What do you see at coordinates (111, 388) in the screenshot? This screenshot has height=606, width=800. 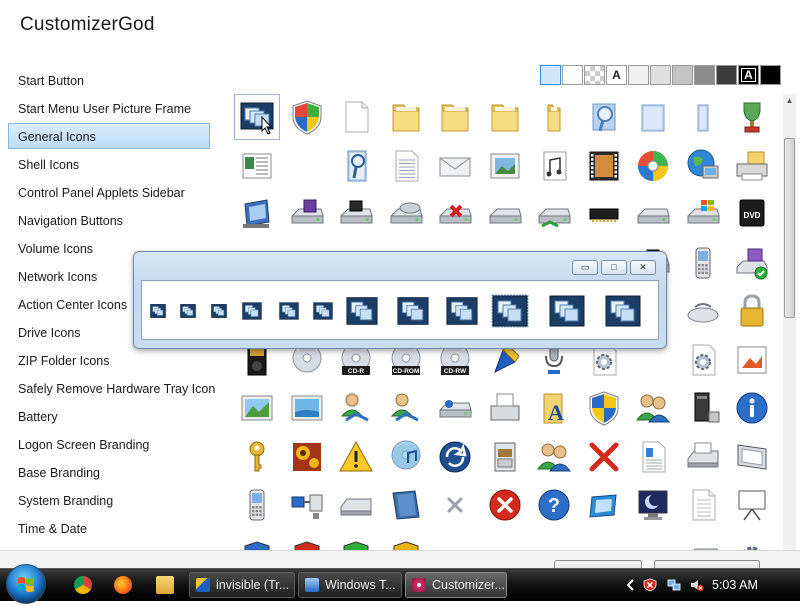 I see `category-item: Safely Remove Hardware Tray Icon` at bounding box center [111, 388].